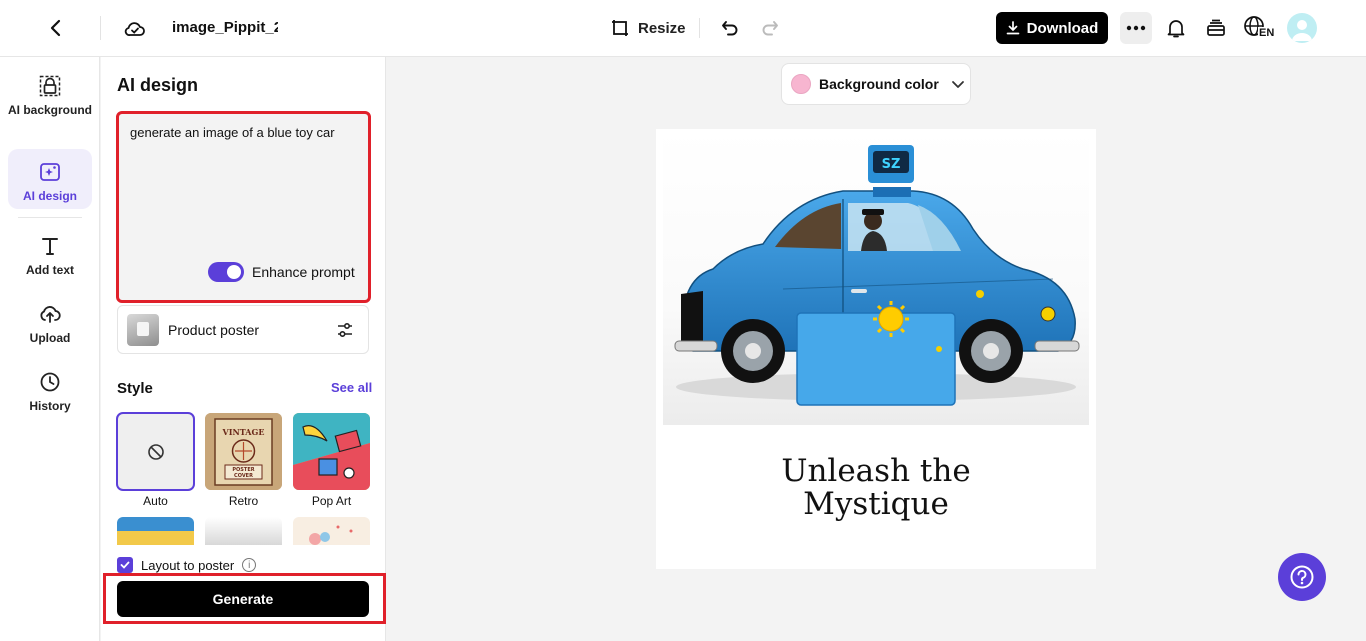  I want to click on rail-label: History, so click(50, 406).